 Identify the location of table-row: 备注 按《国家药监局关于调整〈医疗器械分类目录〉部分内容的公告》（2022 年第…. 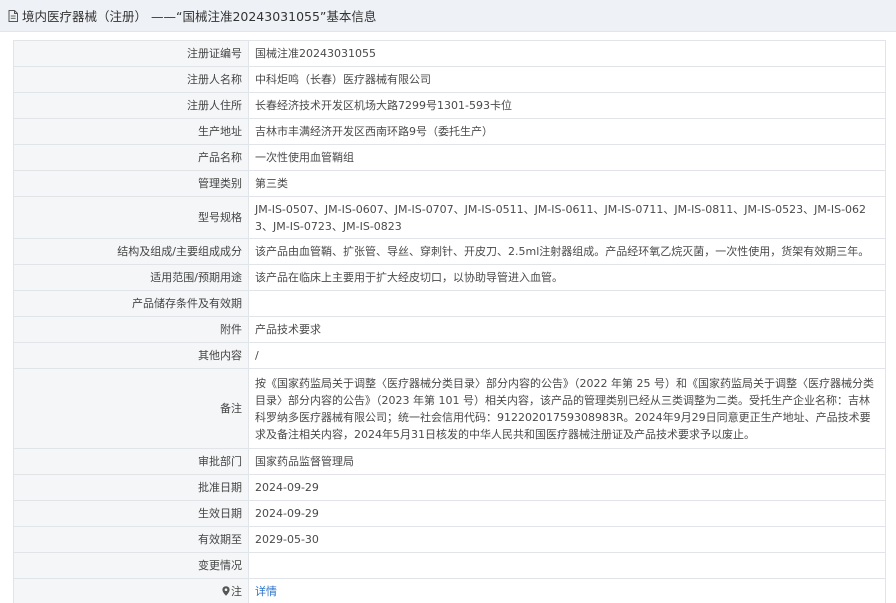
(449, 408).